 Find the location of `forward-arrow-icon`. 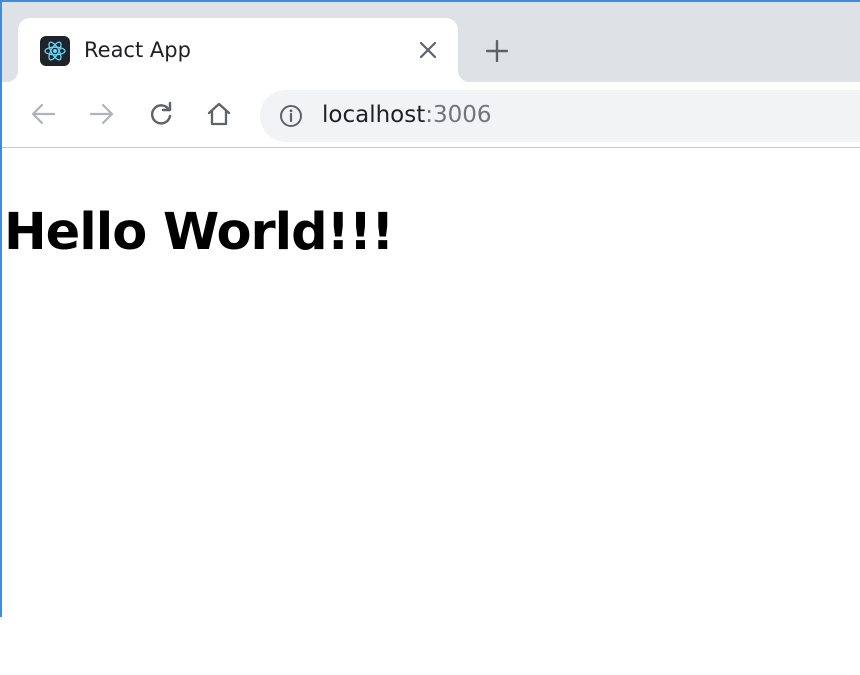

forward-arrow-icon is located at coordinates (102, 114).